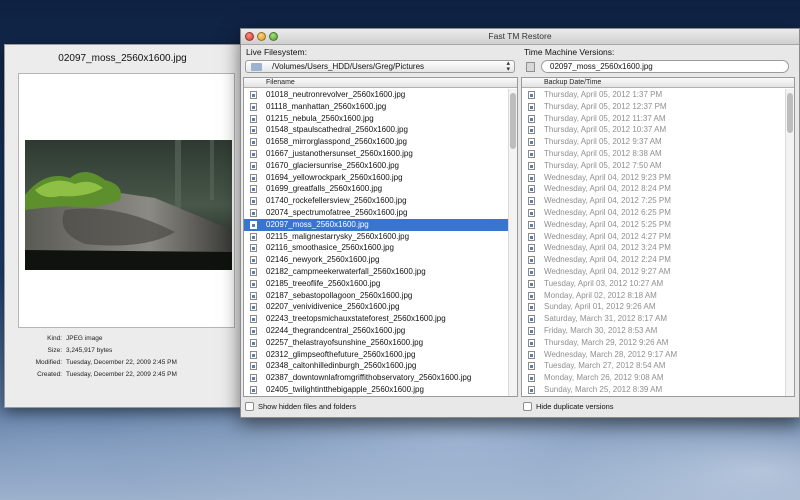 This screenshot has width=800, height=500. Describe the element at coordinates (600, 295) in the screenshot. I see `backup-datetime: Monday, April 02, 2012 8:18 AM` at that location.